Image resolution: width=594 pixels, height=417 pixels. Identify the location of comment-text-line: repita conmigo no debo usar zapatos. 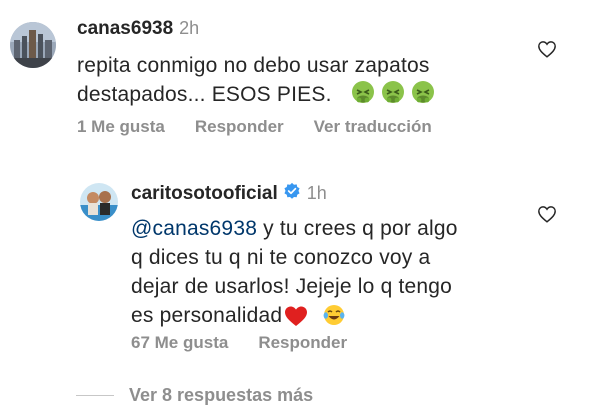
(253, 65).